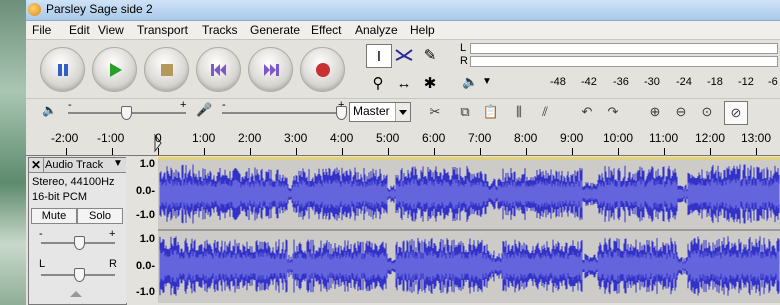 This screenshot has height=305, width=780. I want to click on timeshift-tool: ↔, so click(404, 83).